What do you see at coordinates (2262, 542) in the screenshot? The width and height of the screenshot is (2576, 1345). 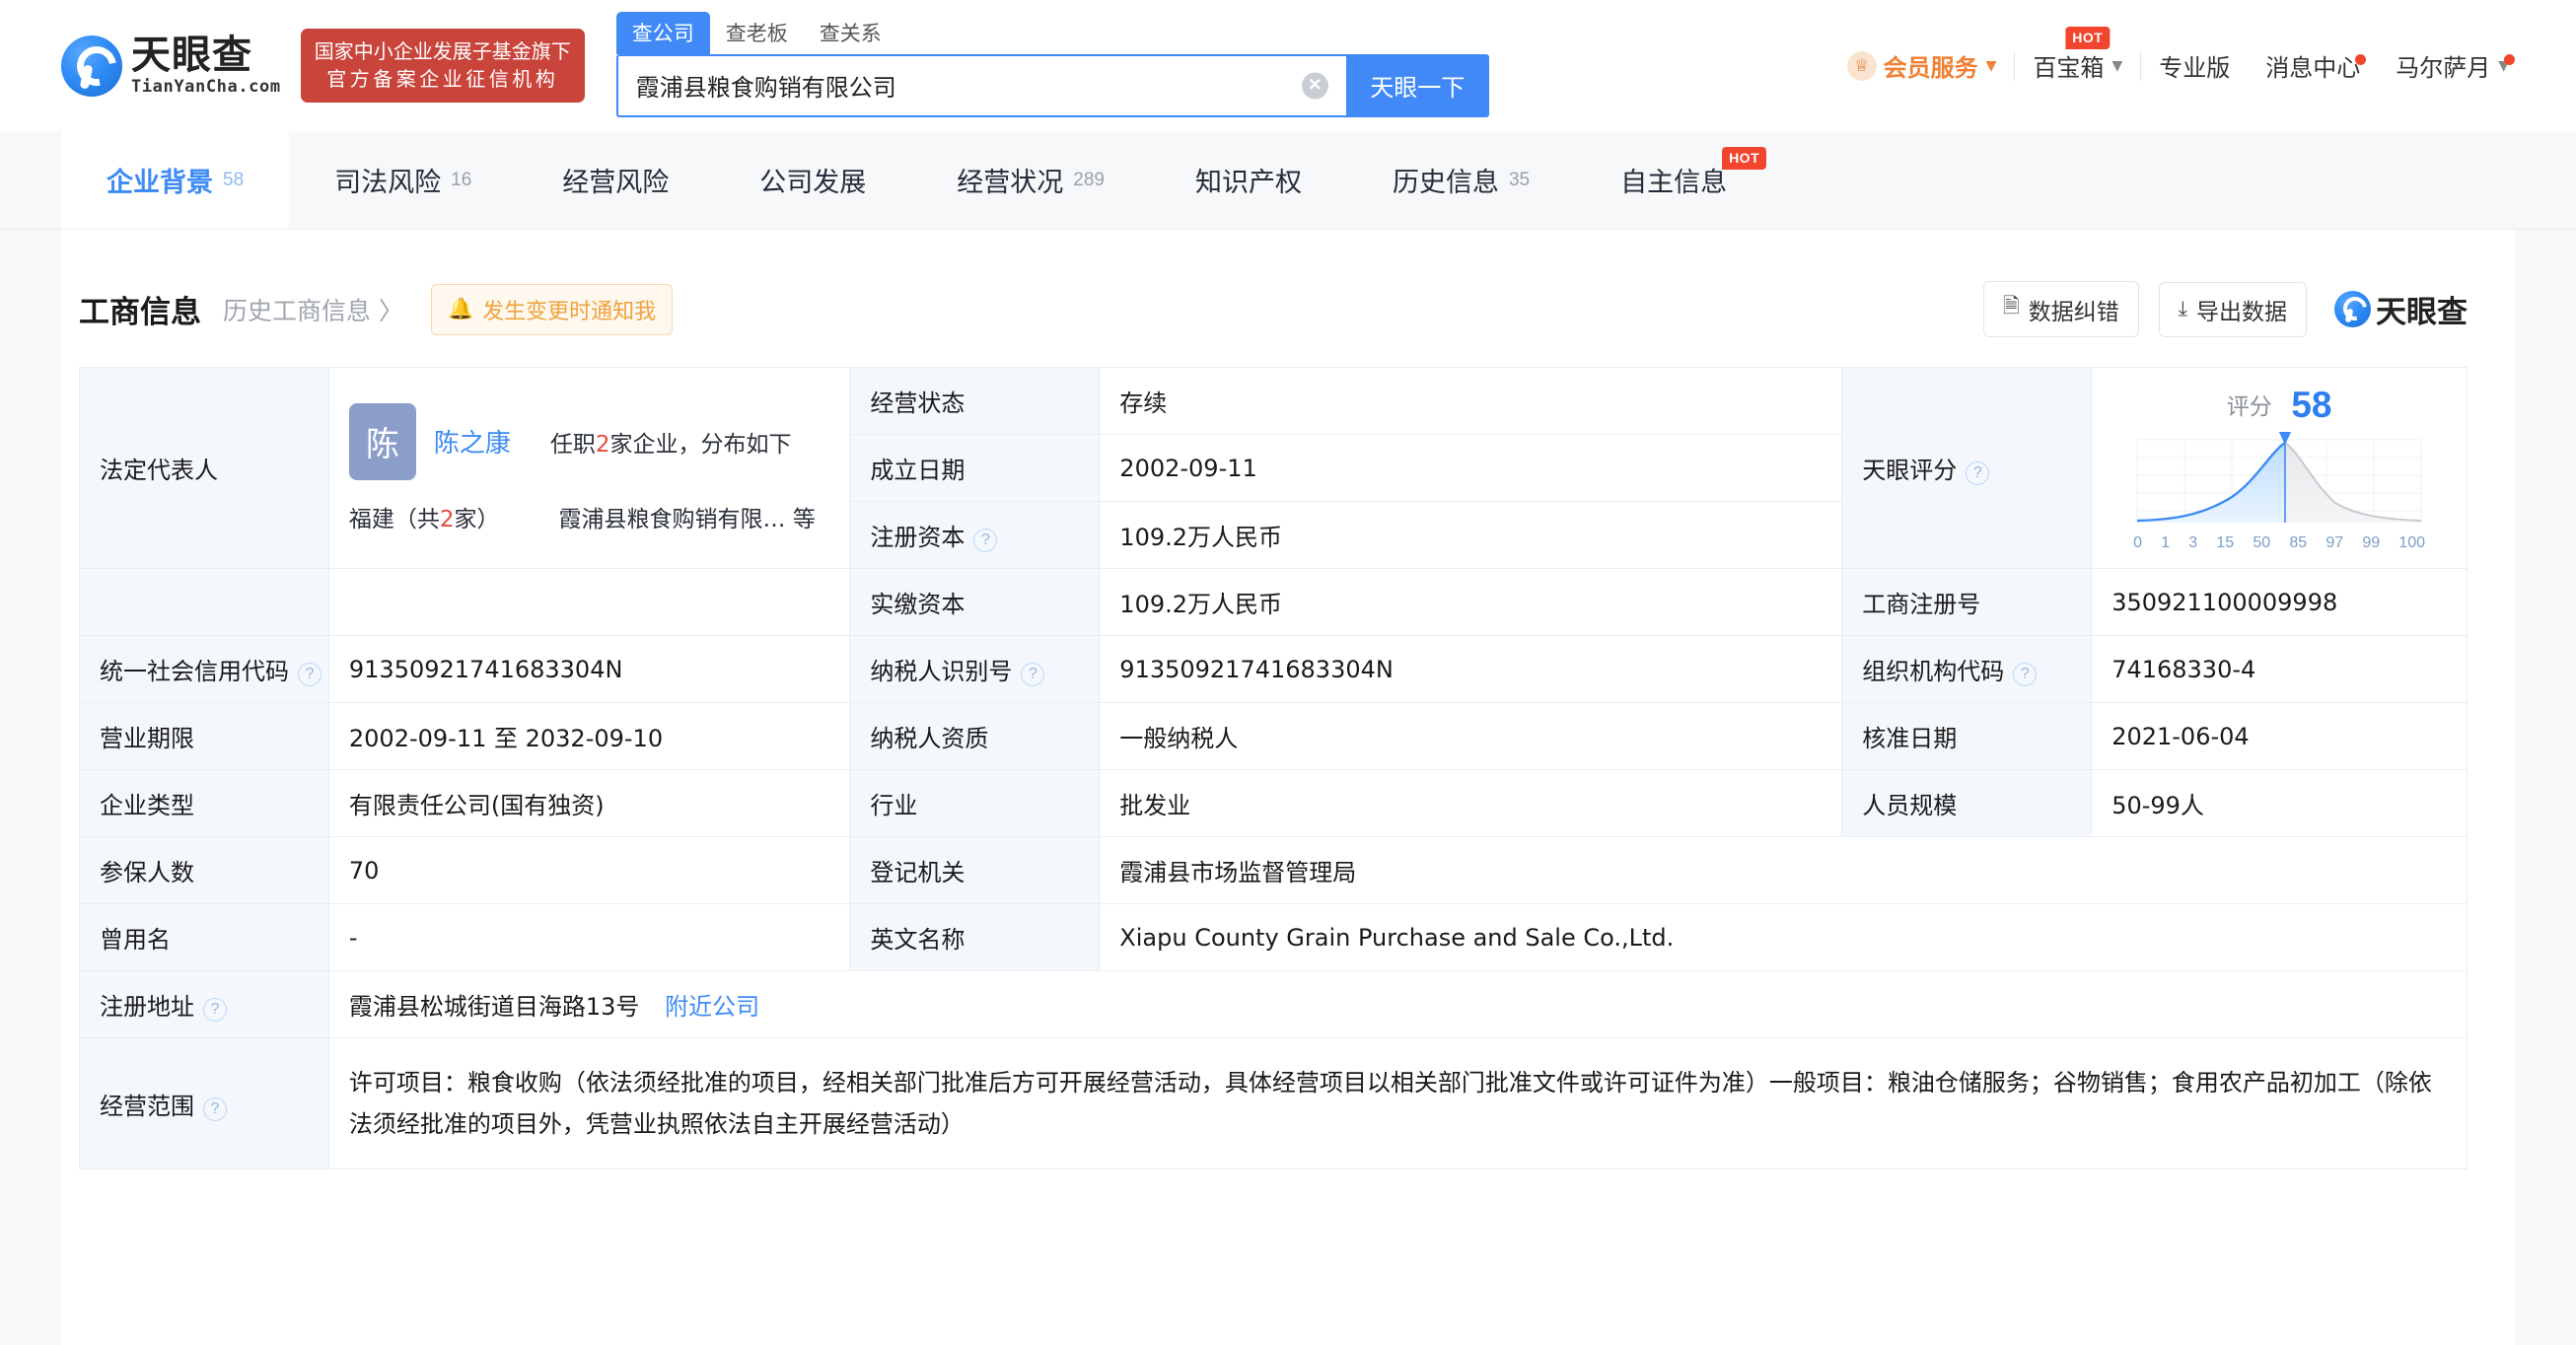 I see `chart-tick: 50` at bounding box center [2262, 542].